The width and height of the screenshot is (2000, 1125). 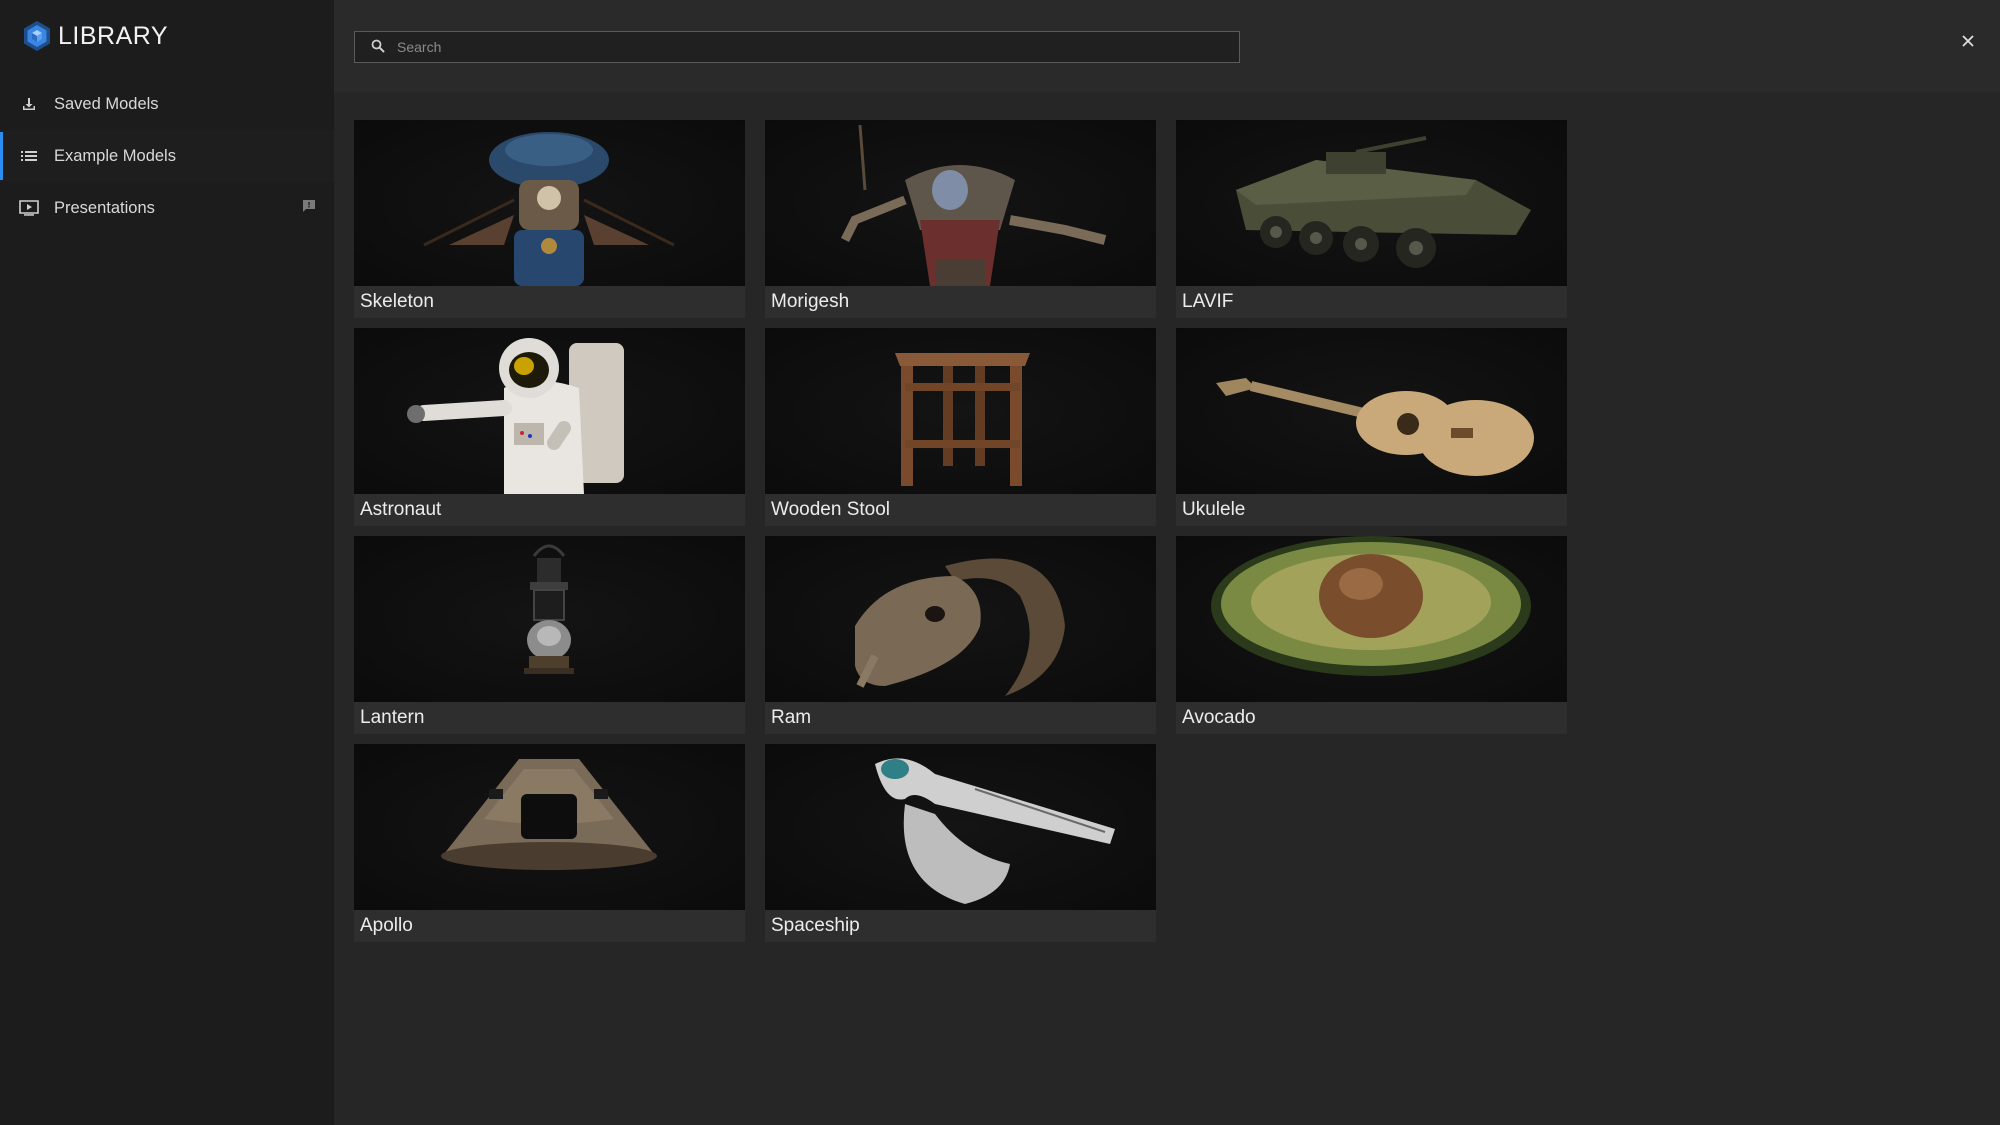 I want to click on close-icon, so click(x=1968, y=41).